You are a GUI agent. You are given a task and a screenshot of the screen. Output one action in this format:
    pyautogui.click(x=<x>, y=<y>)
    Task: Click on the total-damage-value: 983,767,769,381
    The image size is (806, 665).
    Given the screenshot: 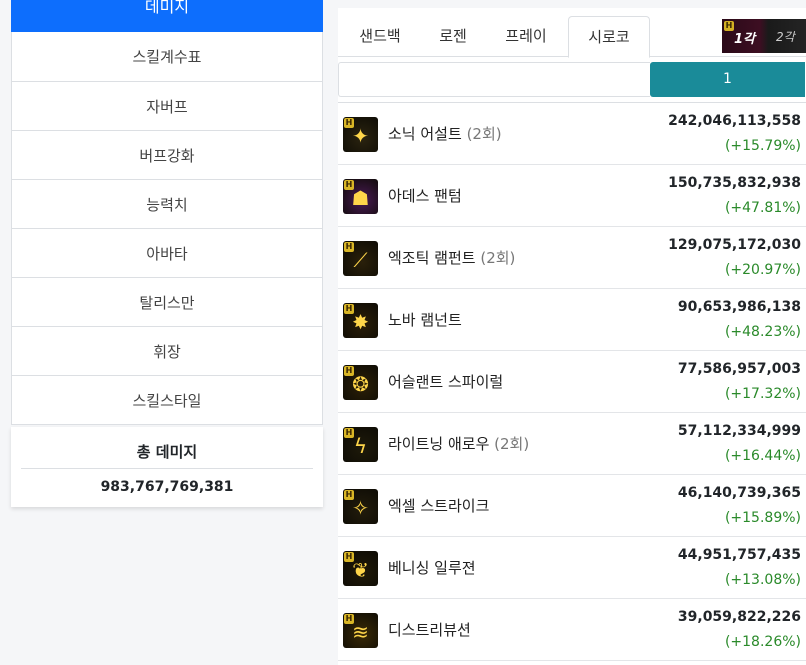 What is the action you would take?
    pyautogui.click(x=167, y=487)
    